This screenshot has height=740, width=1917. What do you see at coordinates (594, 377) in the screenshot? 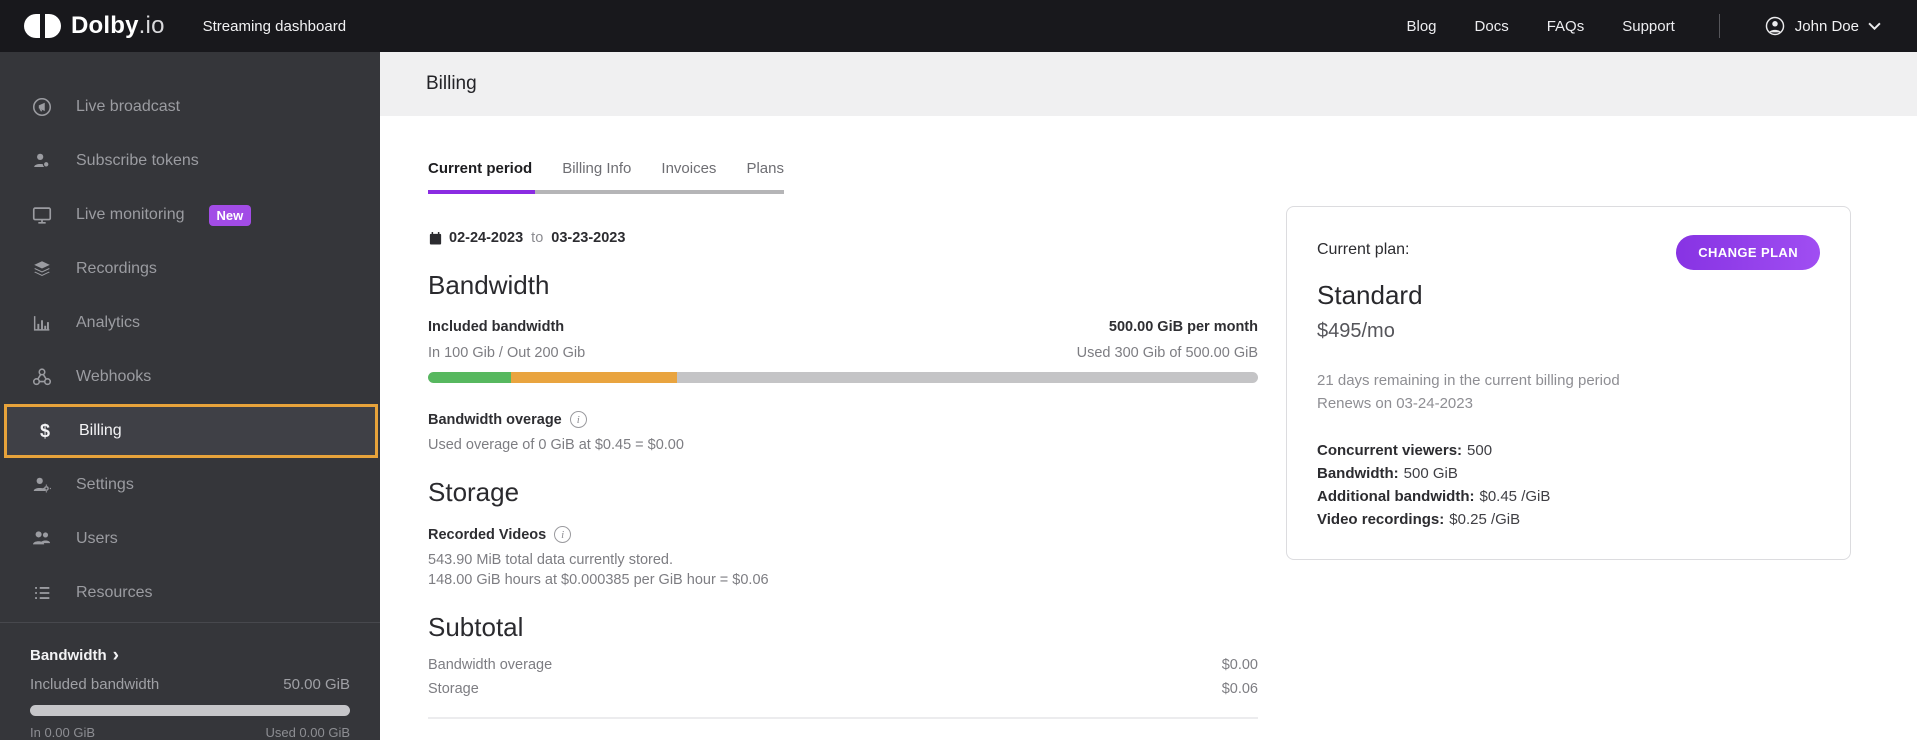
I see `bandwidth-progress-out-segment` at bounding box center [594, 377].